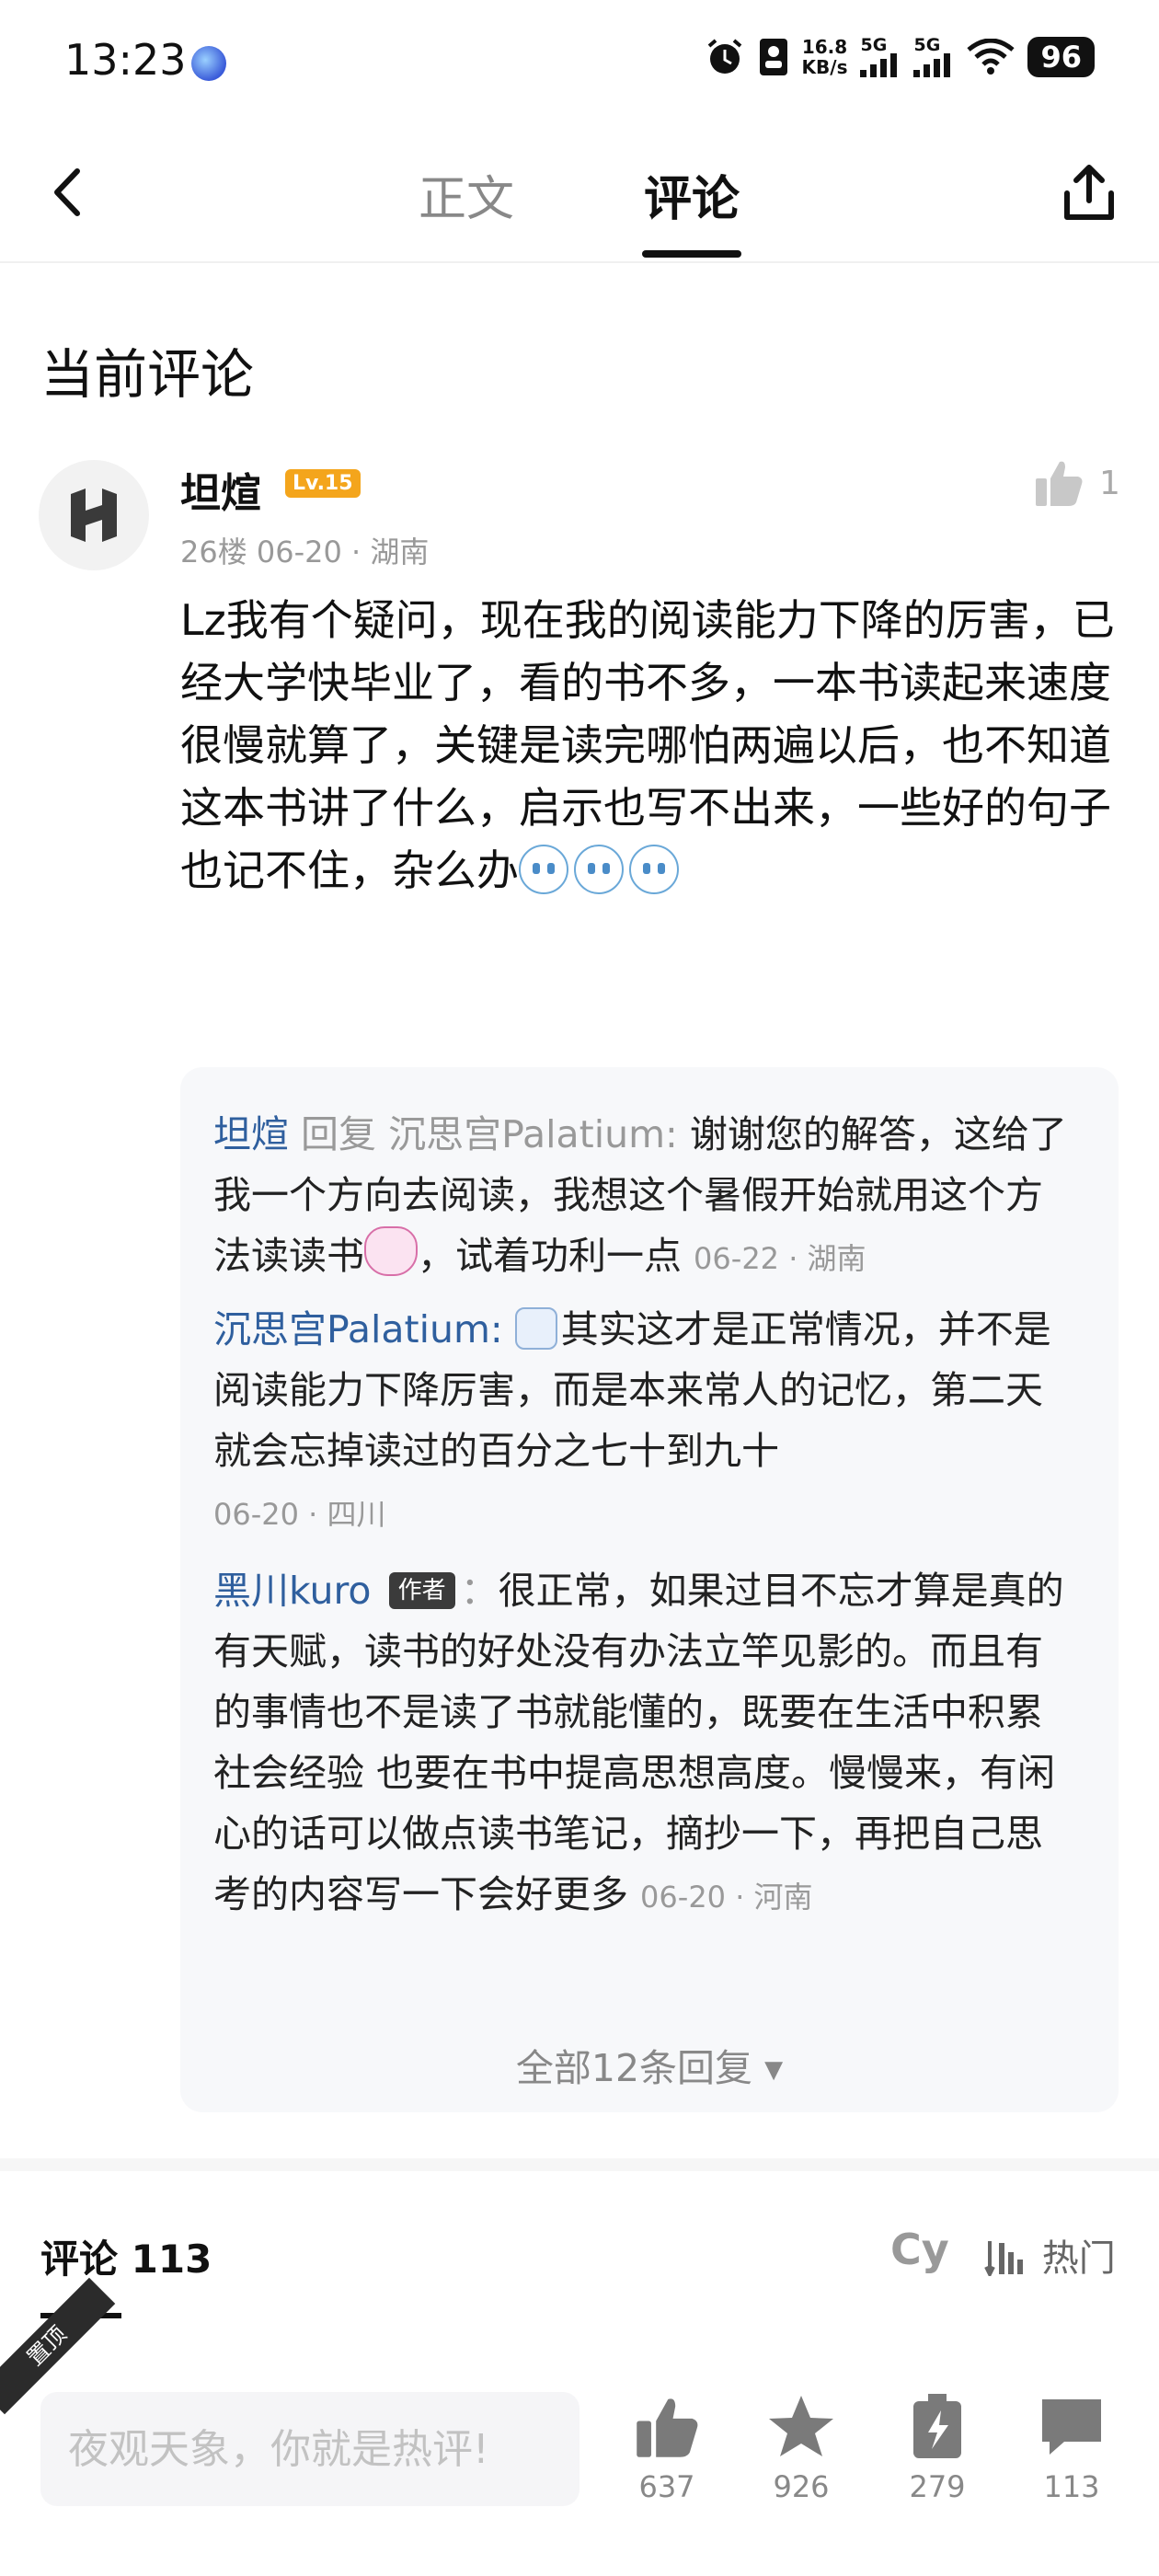 The width and height of the screenshot is (1159, 2576). What do you see at coordinates (824, 67) in the screenshot?
I see `network-speed-unit: KB/s` at bounding box center [824, 67].